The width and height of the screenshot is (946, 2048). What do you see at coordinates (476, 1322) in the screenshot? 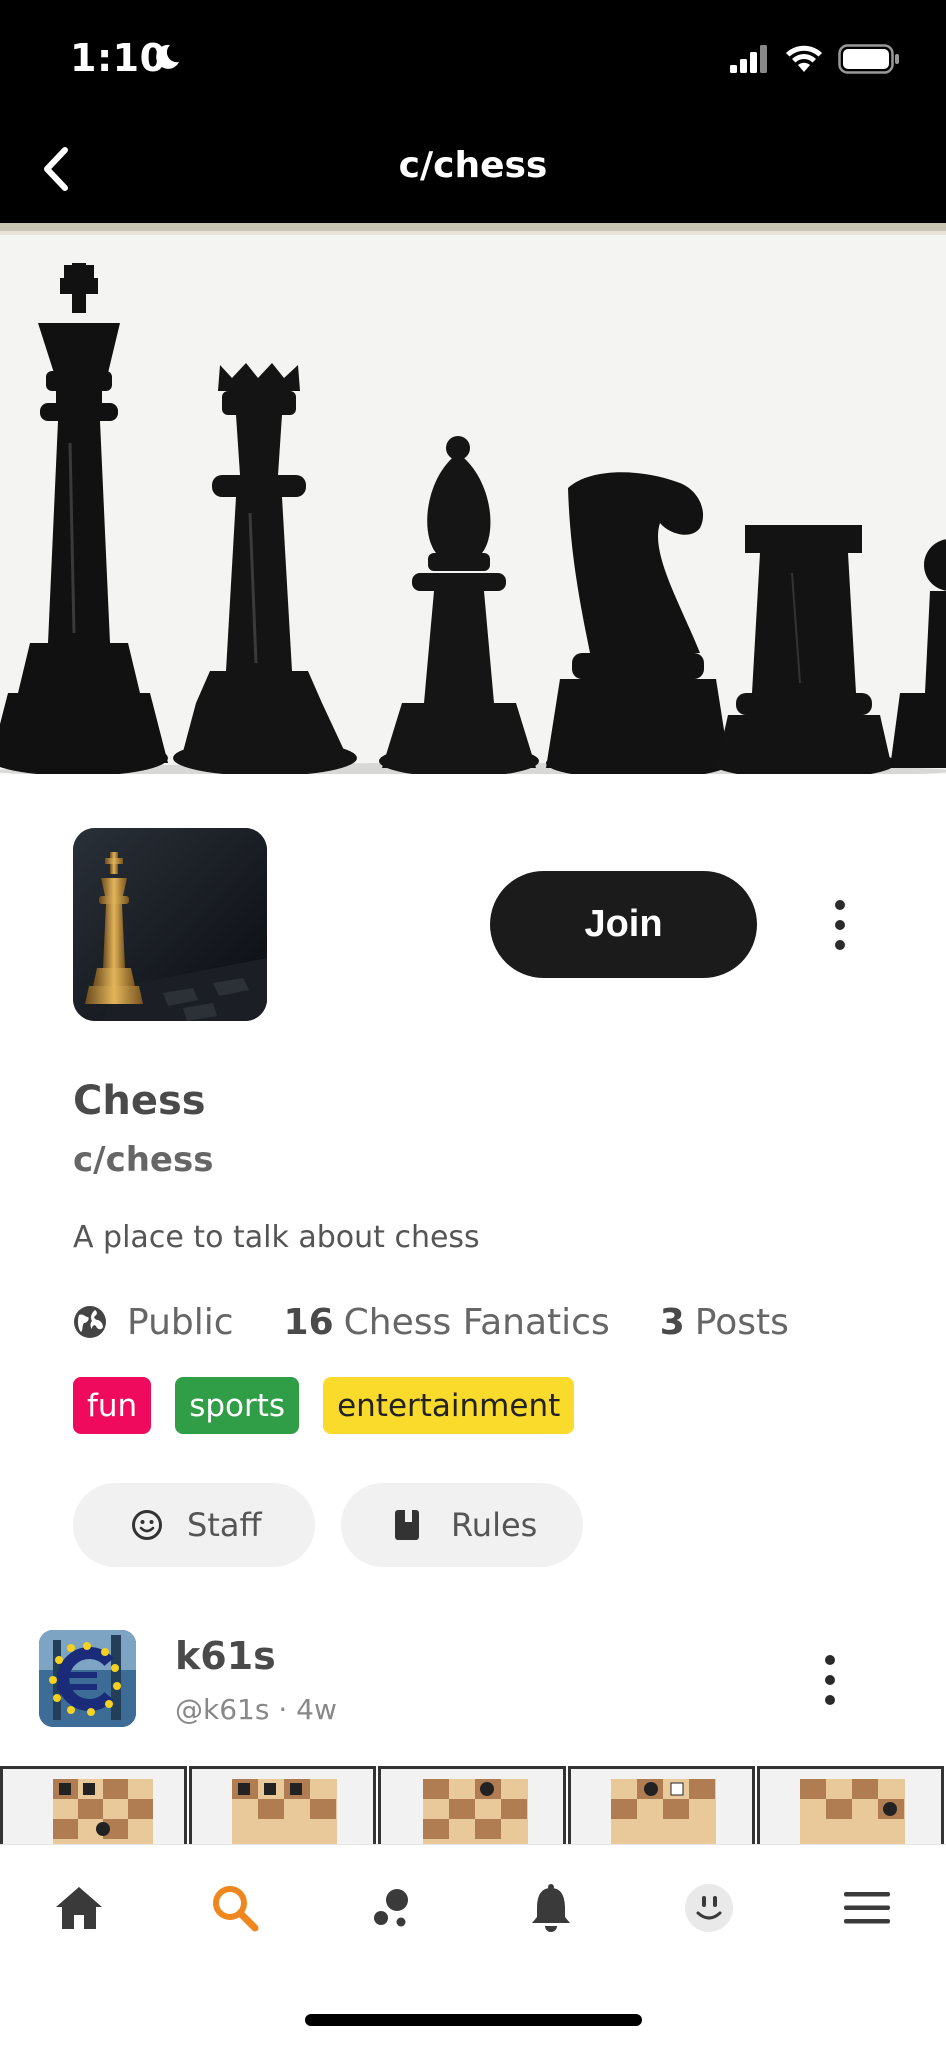
I see `member-label: Chess Fanatics` at bounding box center [476, 1322].